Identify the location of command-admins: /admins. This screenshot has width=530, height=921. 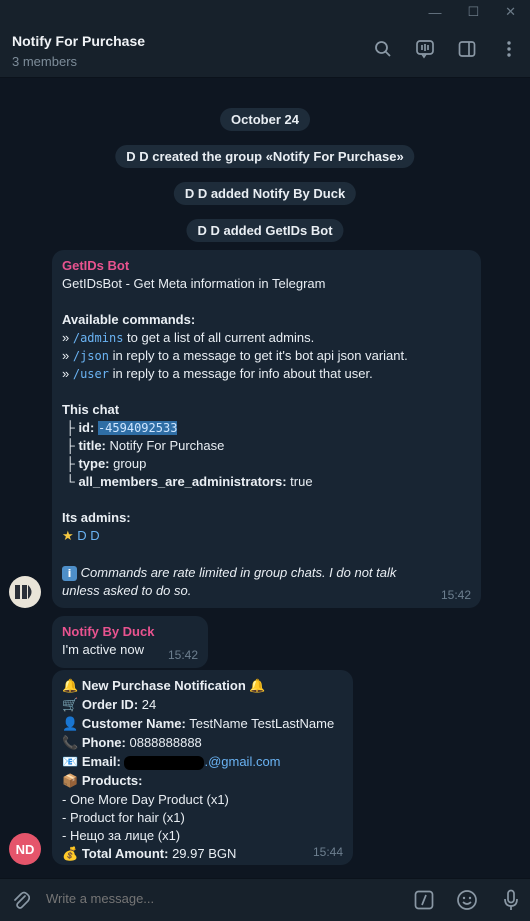
(98, 338).